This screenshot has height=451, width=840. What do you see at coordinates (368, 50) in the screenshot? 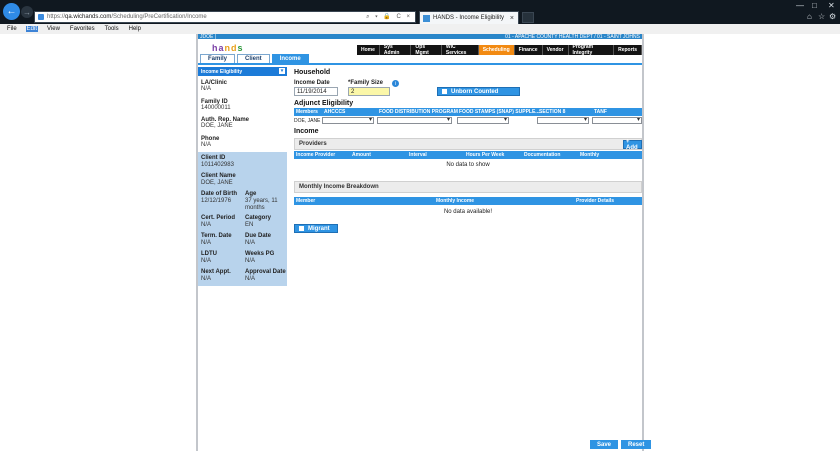
I see `nav-home: Home` at bounding box center [368, 50].